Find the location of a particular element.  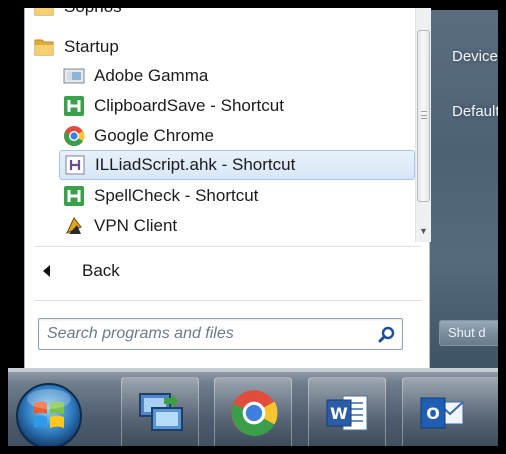

windows-start-orb-icon is located at coordinates (49, 416).